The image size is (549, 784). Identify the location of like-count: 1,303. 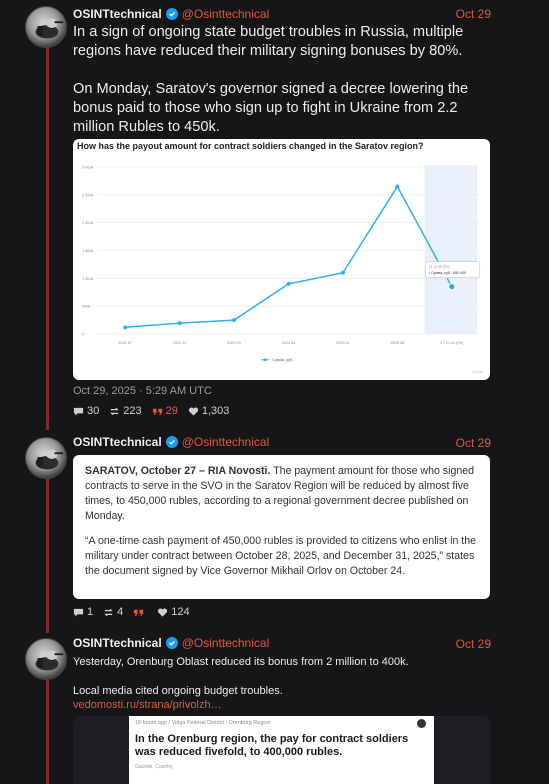
(215, 411).